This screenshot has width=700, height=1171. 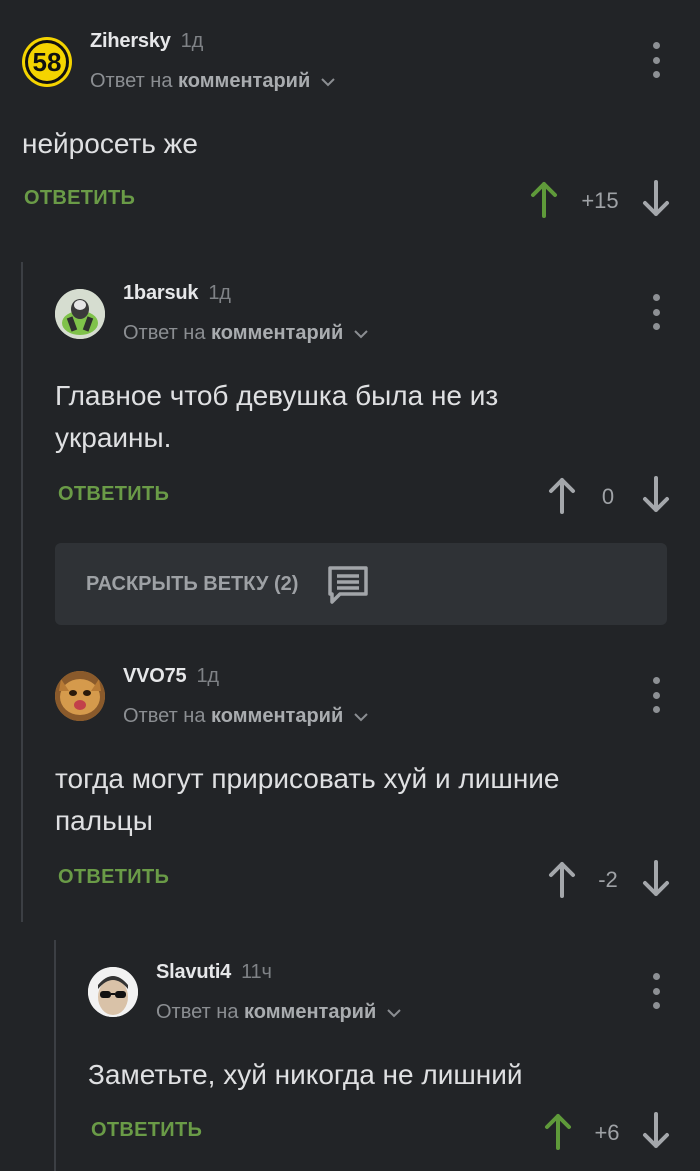 I want to click on comment-text: Заметьте, хуй никогда не лишний, so click(x=305, y=1075).